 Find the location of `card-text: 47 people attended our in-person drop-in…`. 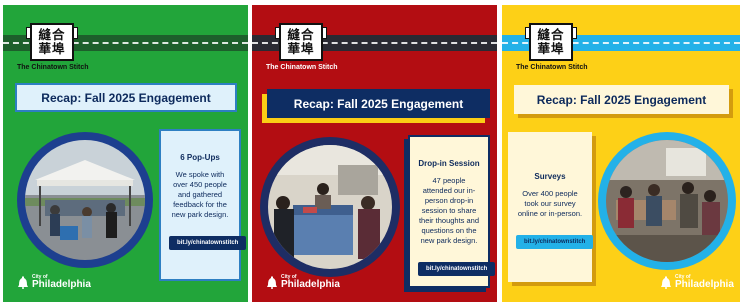

card-text: 47 people attended our in-person drop-in… is located at coordinates (449, 210).